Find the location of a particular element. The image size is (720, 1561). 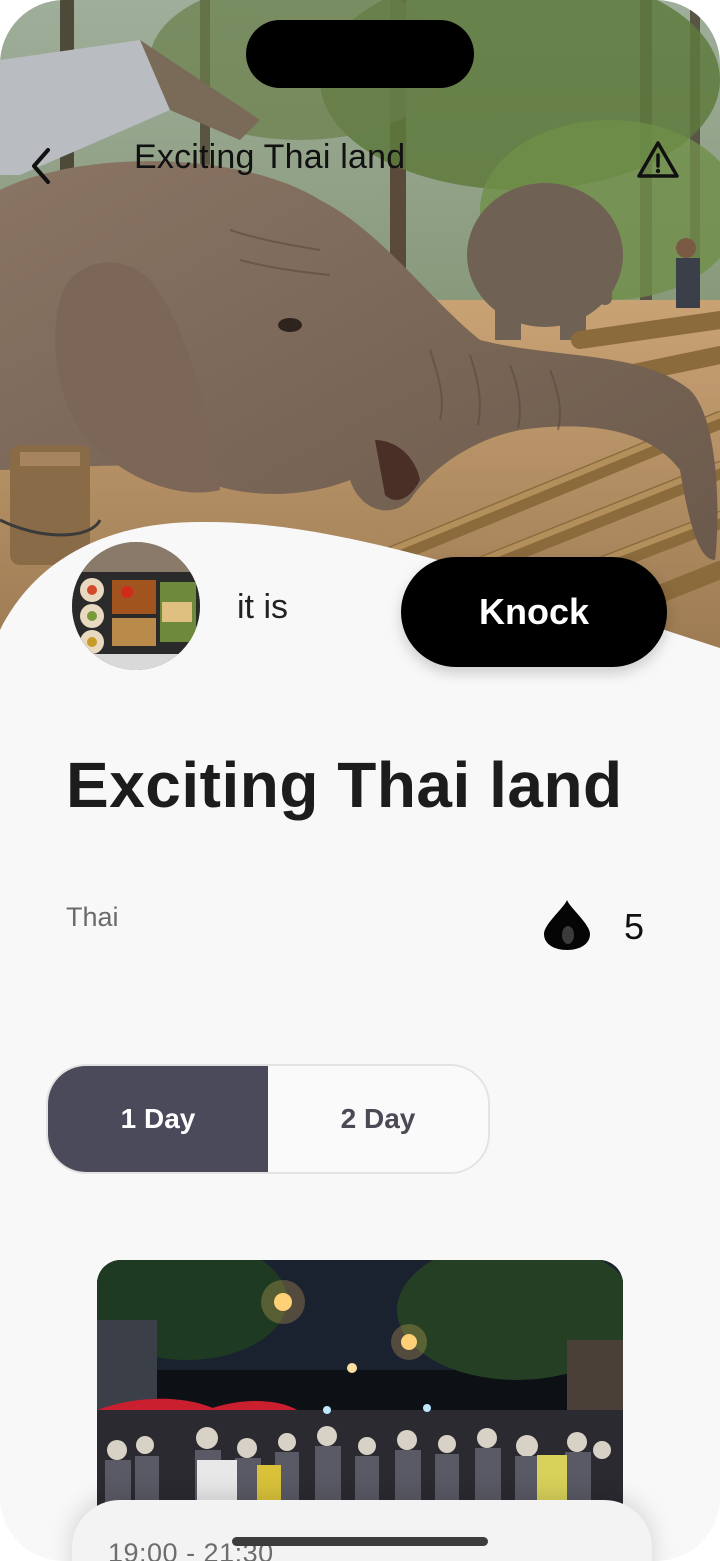

day-tabs: 1 Day 2 Day is located at coordinates (268, 1119).